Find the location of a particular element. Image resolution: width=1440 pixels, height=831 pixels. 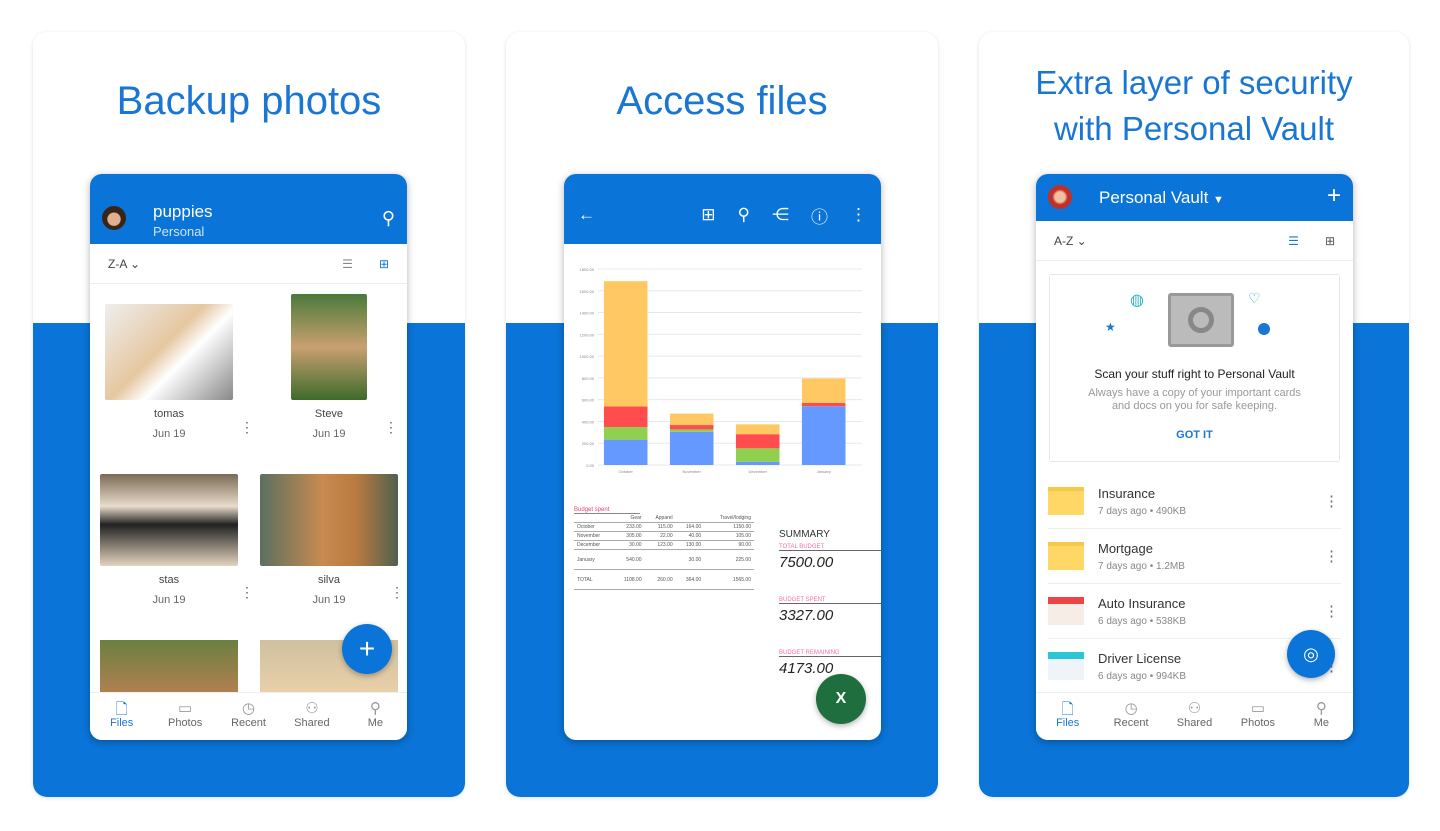

table-cell: December is located at coordinates (593, 545).